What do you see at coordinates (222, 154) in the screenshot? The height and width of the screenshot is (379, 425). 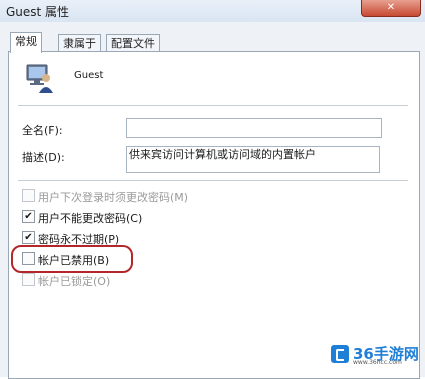 I see `description-value: 供来宾访问计算机或访问域的内置帐户` at bounding box center [222, 154].